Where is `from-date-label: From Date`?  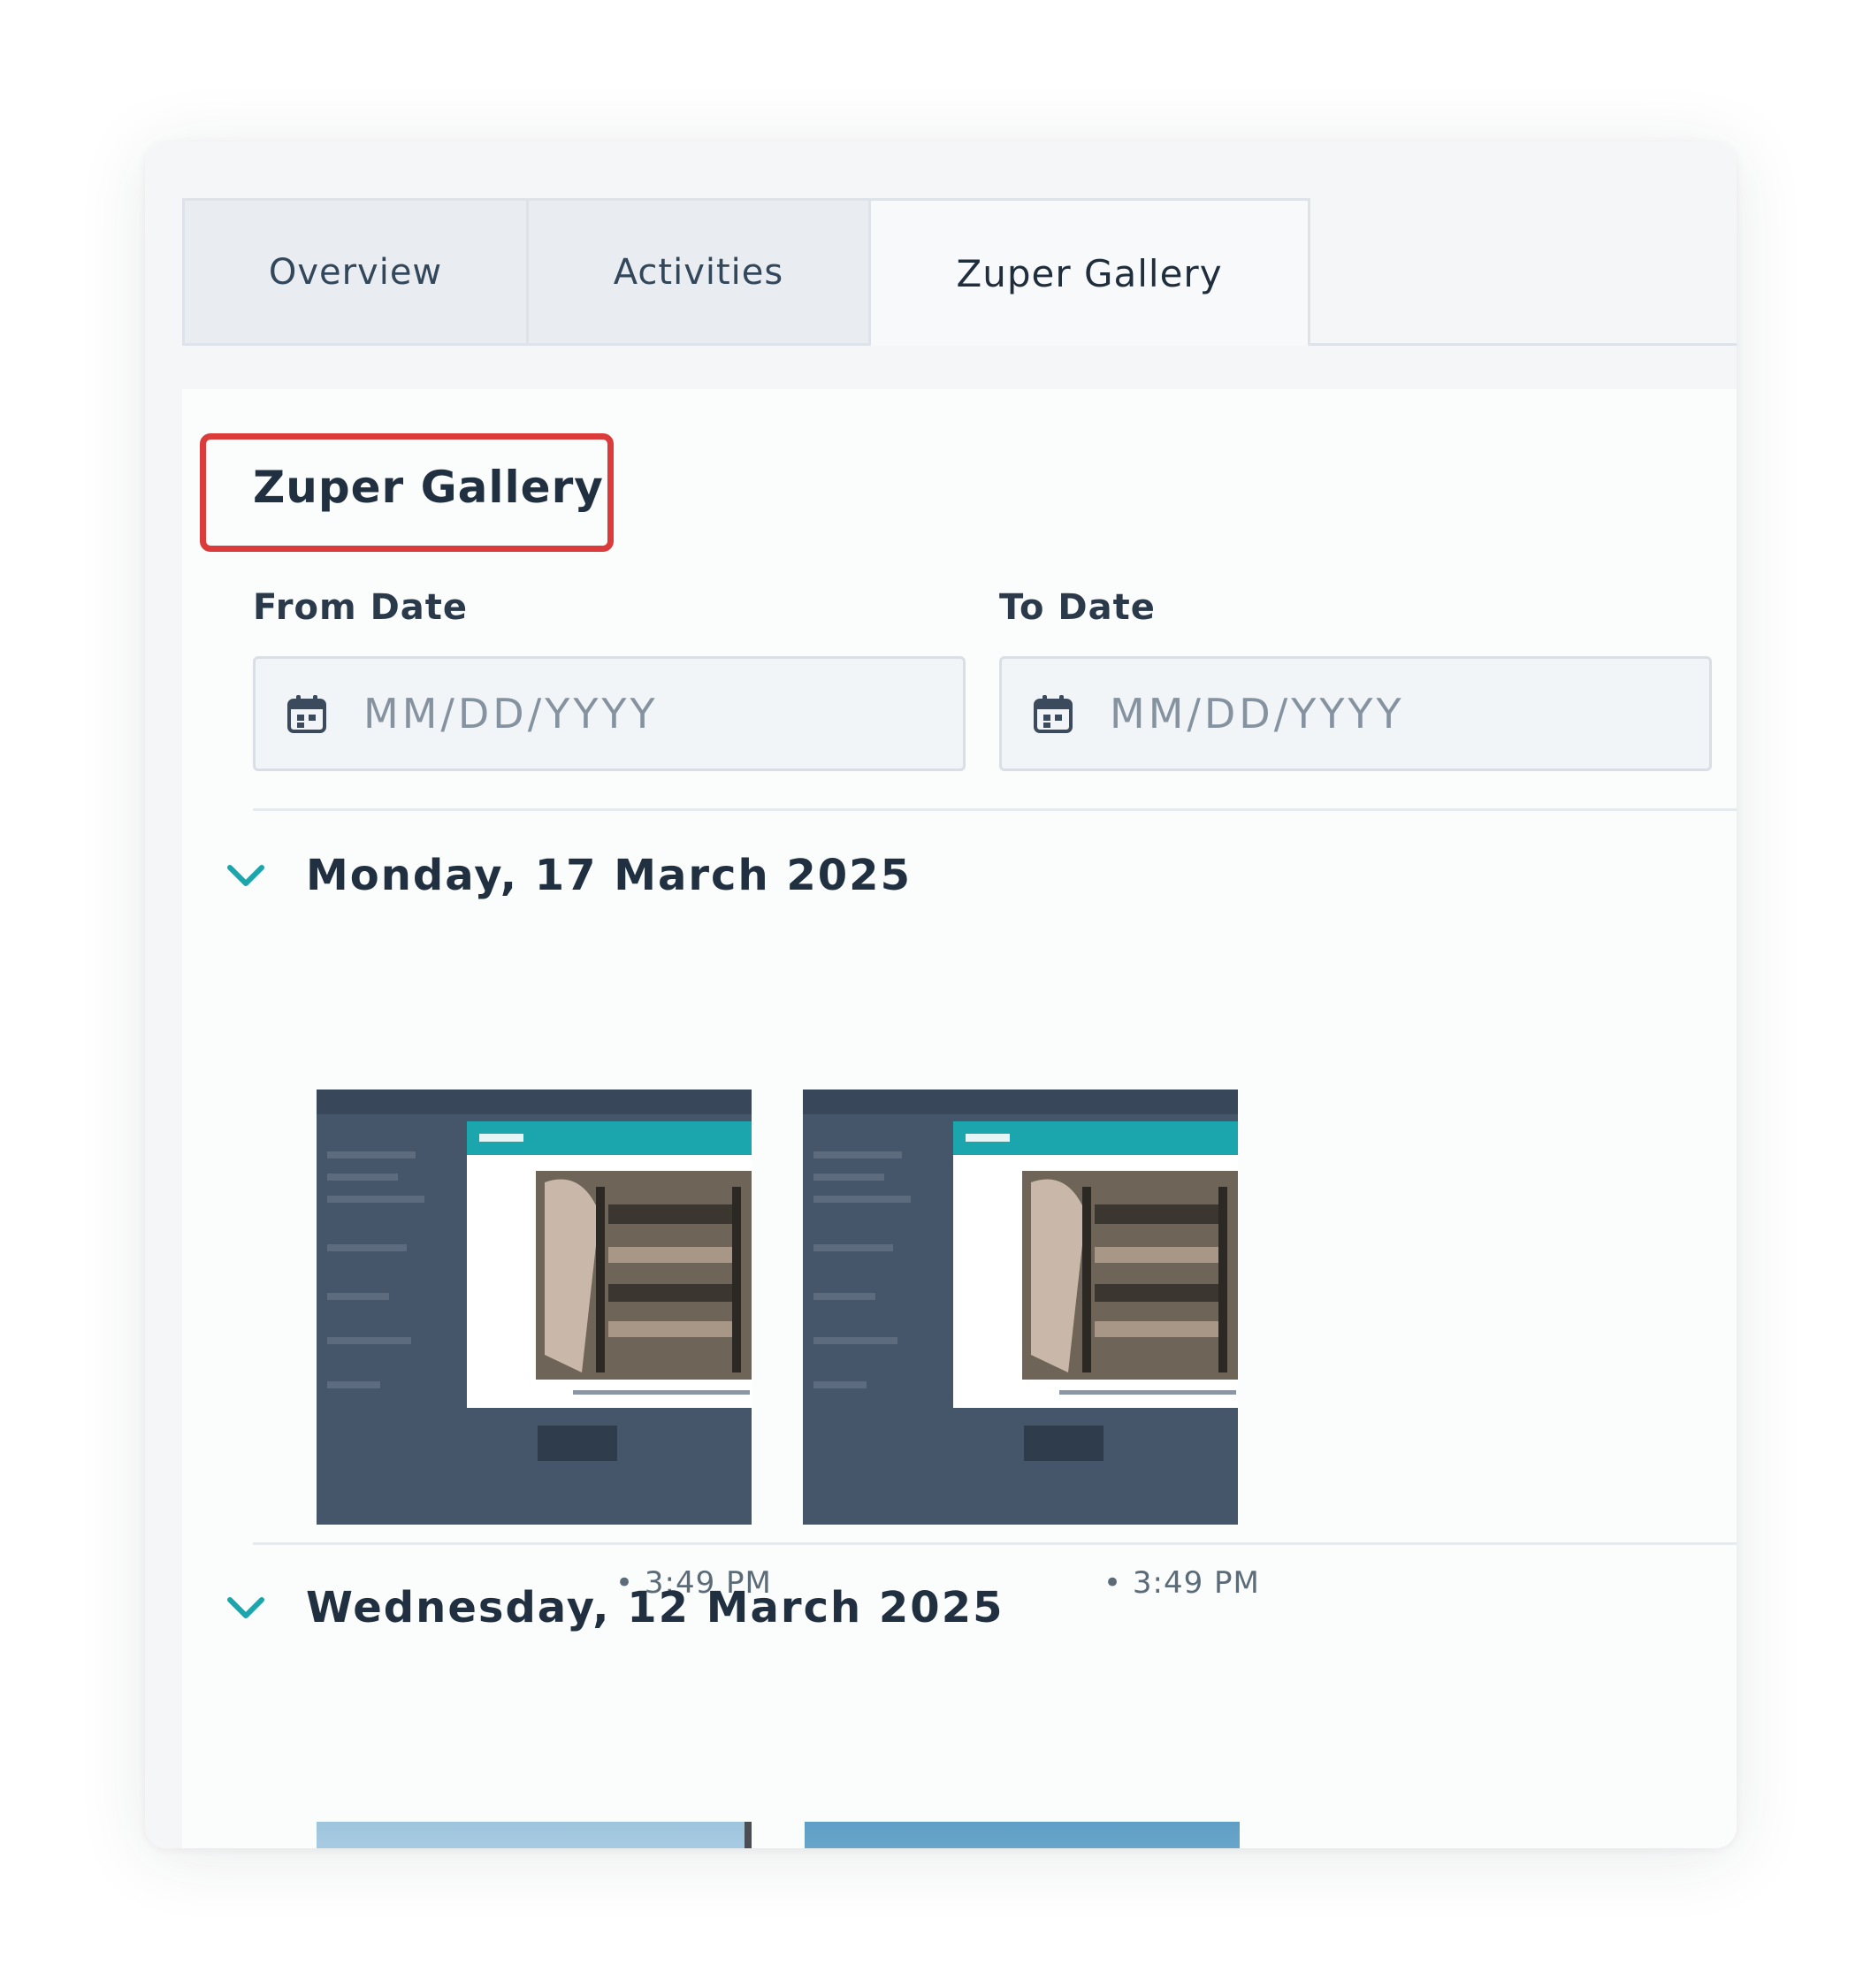
from-date-label: From Date is located at coordinates (361, 607).